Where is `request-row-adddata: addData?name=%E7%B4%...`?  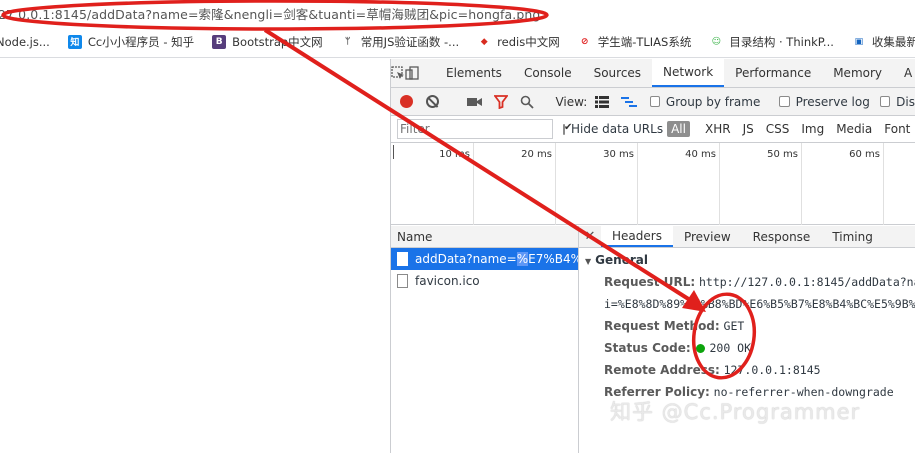 request-row-adddata: addData?name=%E7%B4%... is located at coordinates (484, 259).